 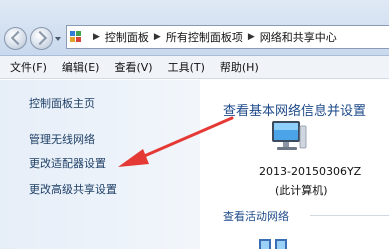 What do you see at coordinates (58, 39) in the screenshot?
I see `recent-pages-dropdown-icon` at bounding box center [58, 39].